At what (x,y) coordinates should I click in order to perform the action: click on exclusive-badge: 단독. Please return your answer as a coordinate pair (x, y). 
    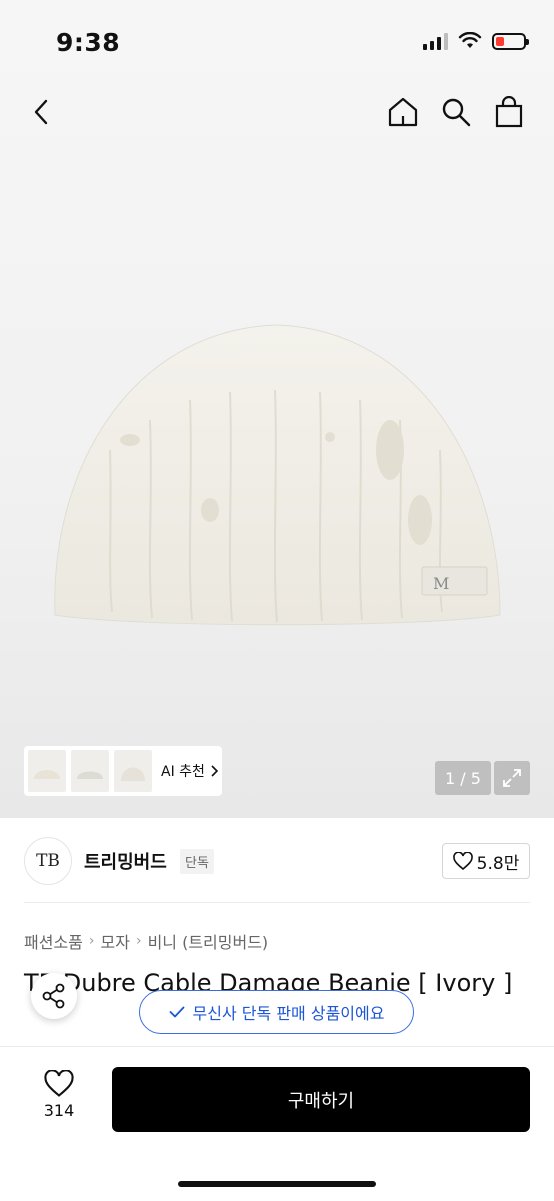
    Looking at the image, I should click on (197, 861).